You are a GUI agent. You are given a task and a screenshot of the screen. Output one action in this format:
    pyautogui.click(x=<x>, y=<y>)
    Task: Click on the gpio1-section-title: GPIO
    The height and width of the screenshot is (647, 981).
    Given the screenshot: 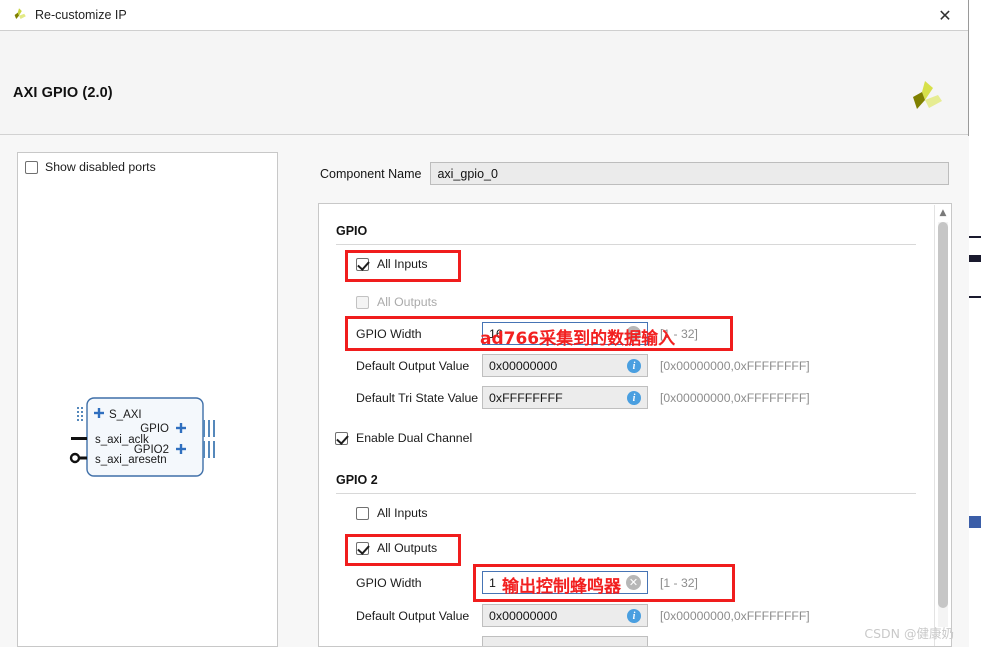 What is the action you would take?
    pyautogui.click(x=352, y=231)
    